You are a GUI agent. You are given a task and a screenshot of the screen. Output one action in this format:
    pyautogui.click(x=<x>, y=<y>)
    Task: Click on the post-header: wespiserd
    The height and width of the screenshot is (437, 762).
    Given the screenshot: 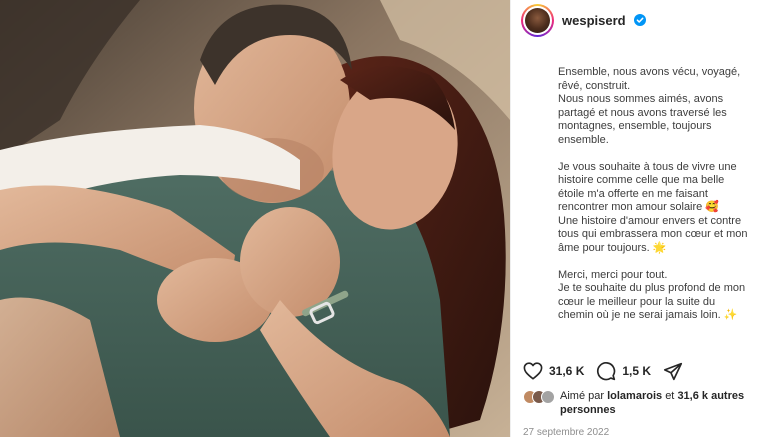 What is the action you would take?
    pyautogui.click(x=583, y=20)
    